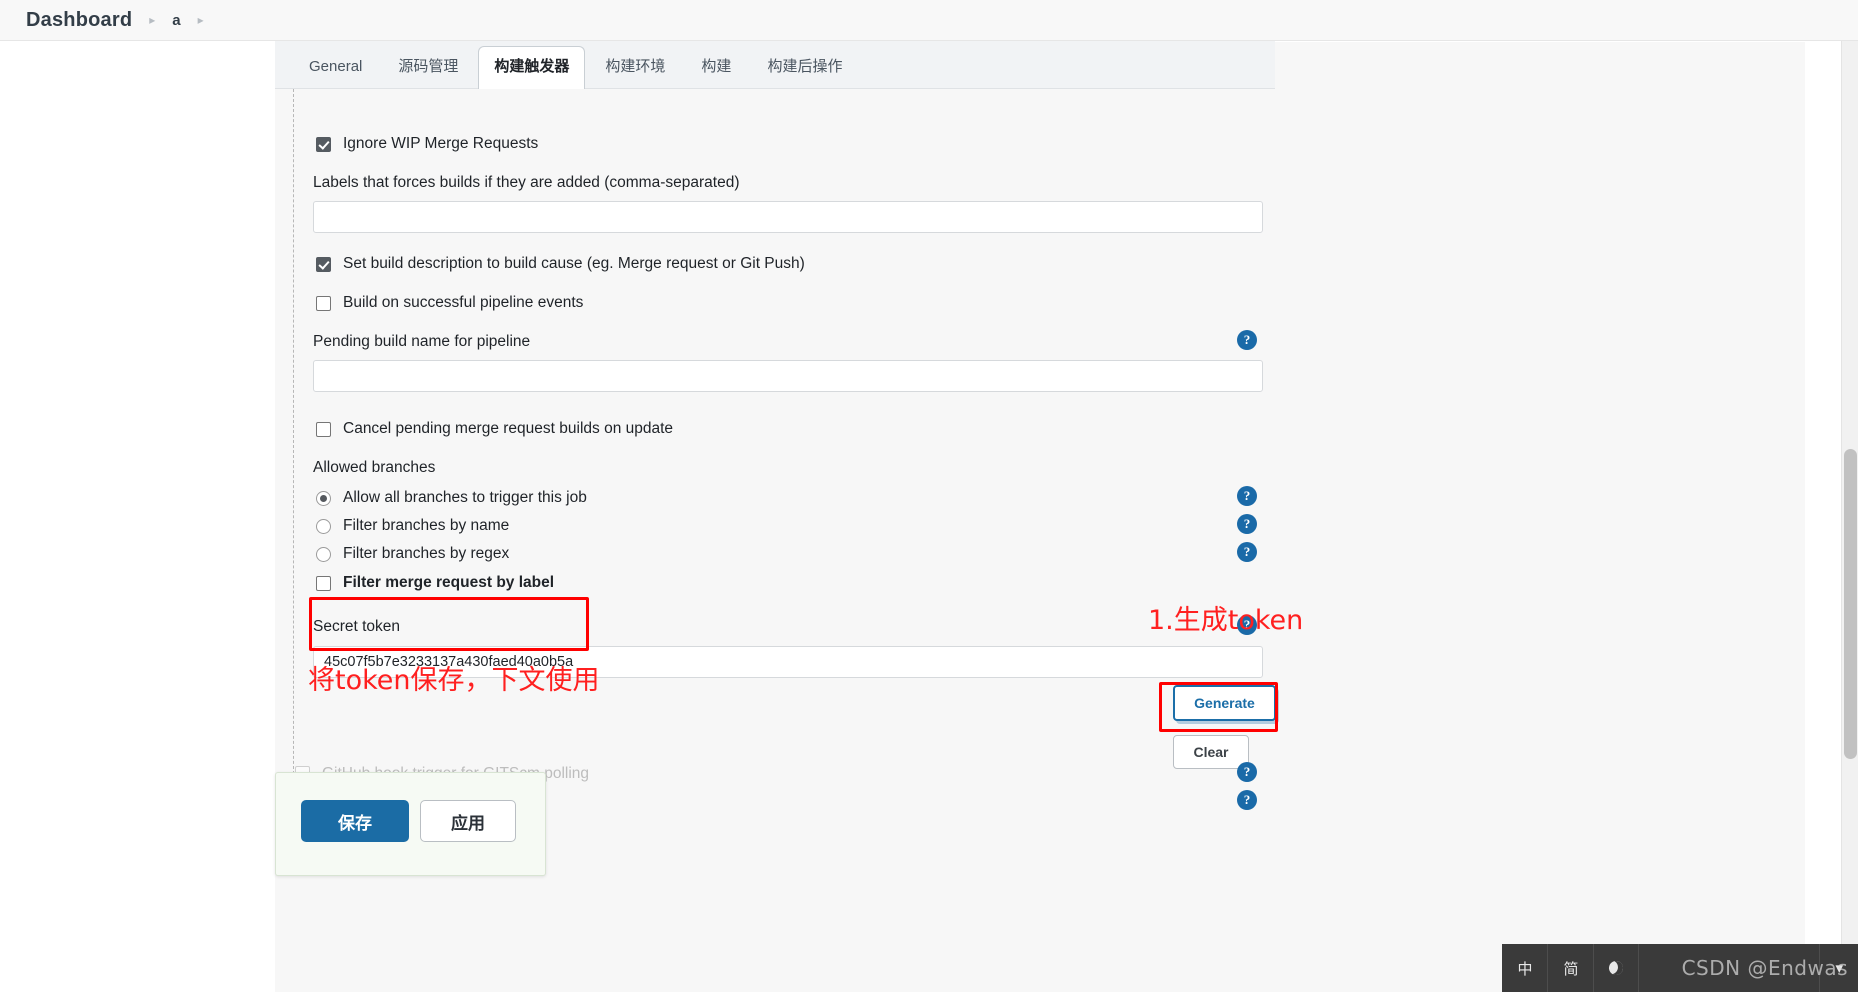 This screenshot has height=992, width=1858. I want to click on radio-all-branches-label: Allow all branches to trigger this job, so click(465, 497).